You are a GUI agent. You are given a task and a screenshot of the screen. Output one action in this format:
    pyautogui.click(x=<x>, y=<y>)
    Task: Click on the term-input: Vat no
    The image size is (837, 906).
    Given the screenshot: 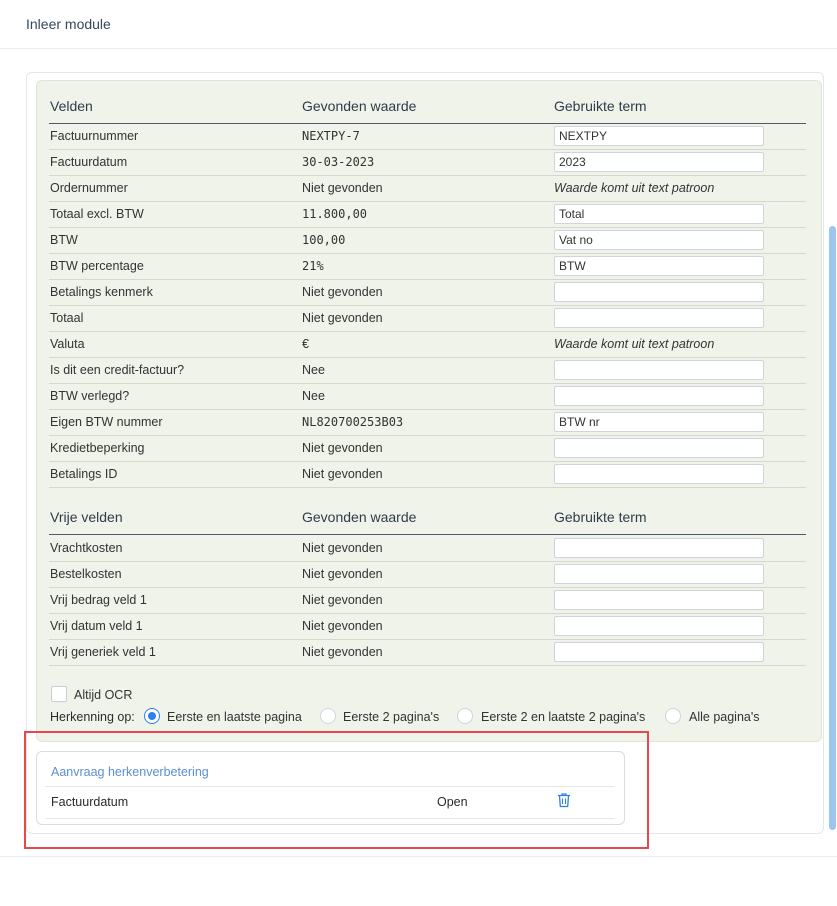 What is the action you would take?
    pyautogui.click(x=659, y=240)
    